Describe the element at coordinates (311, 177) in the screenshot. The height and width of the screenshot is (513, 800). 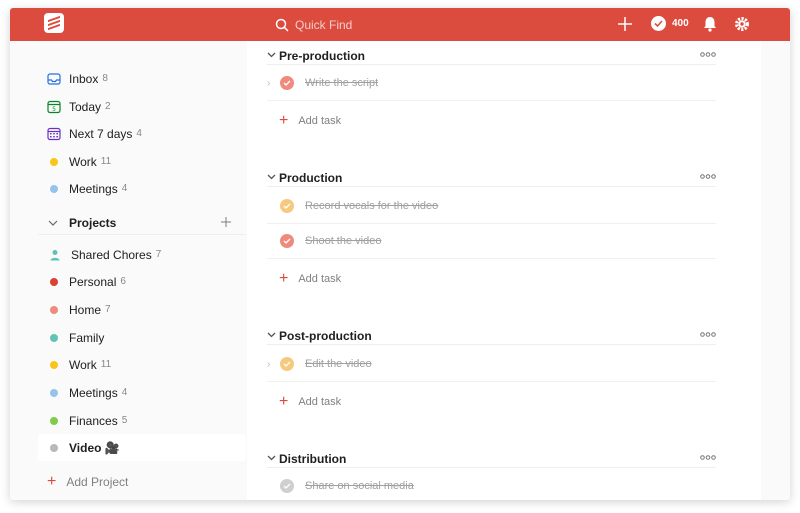
I see `section-title: Production` at that location.